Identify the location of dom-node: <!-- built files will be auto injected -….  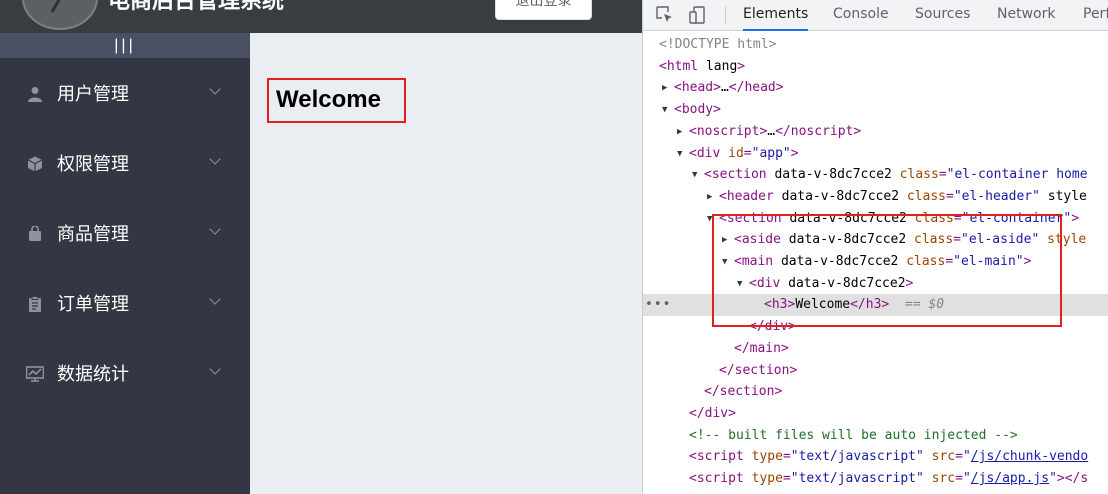
(875, 436).